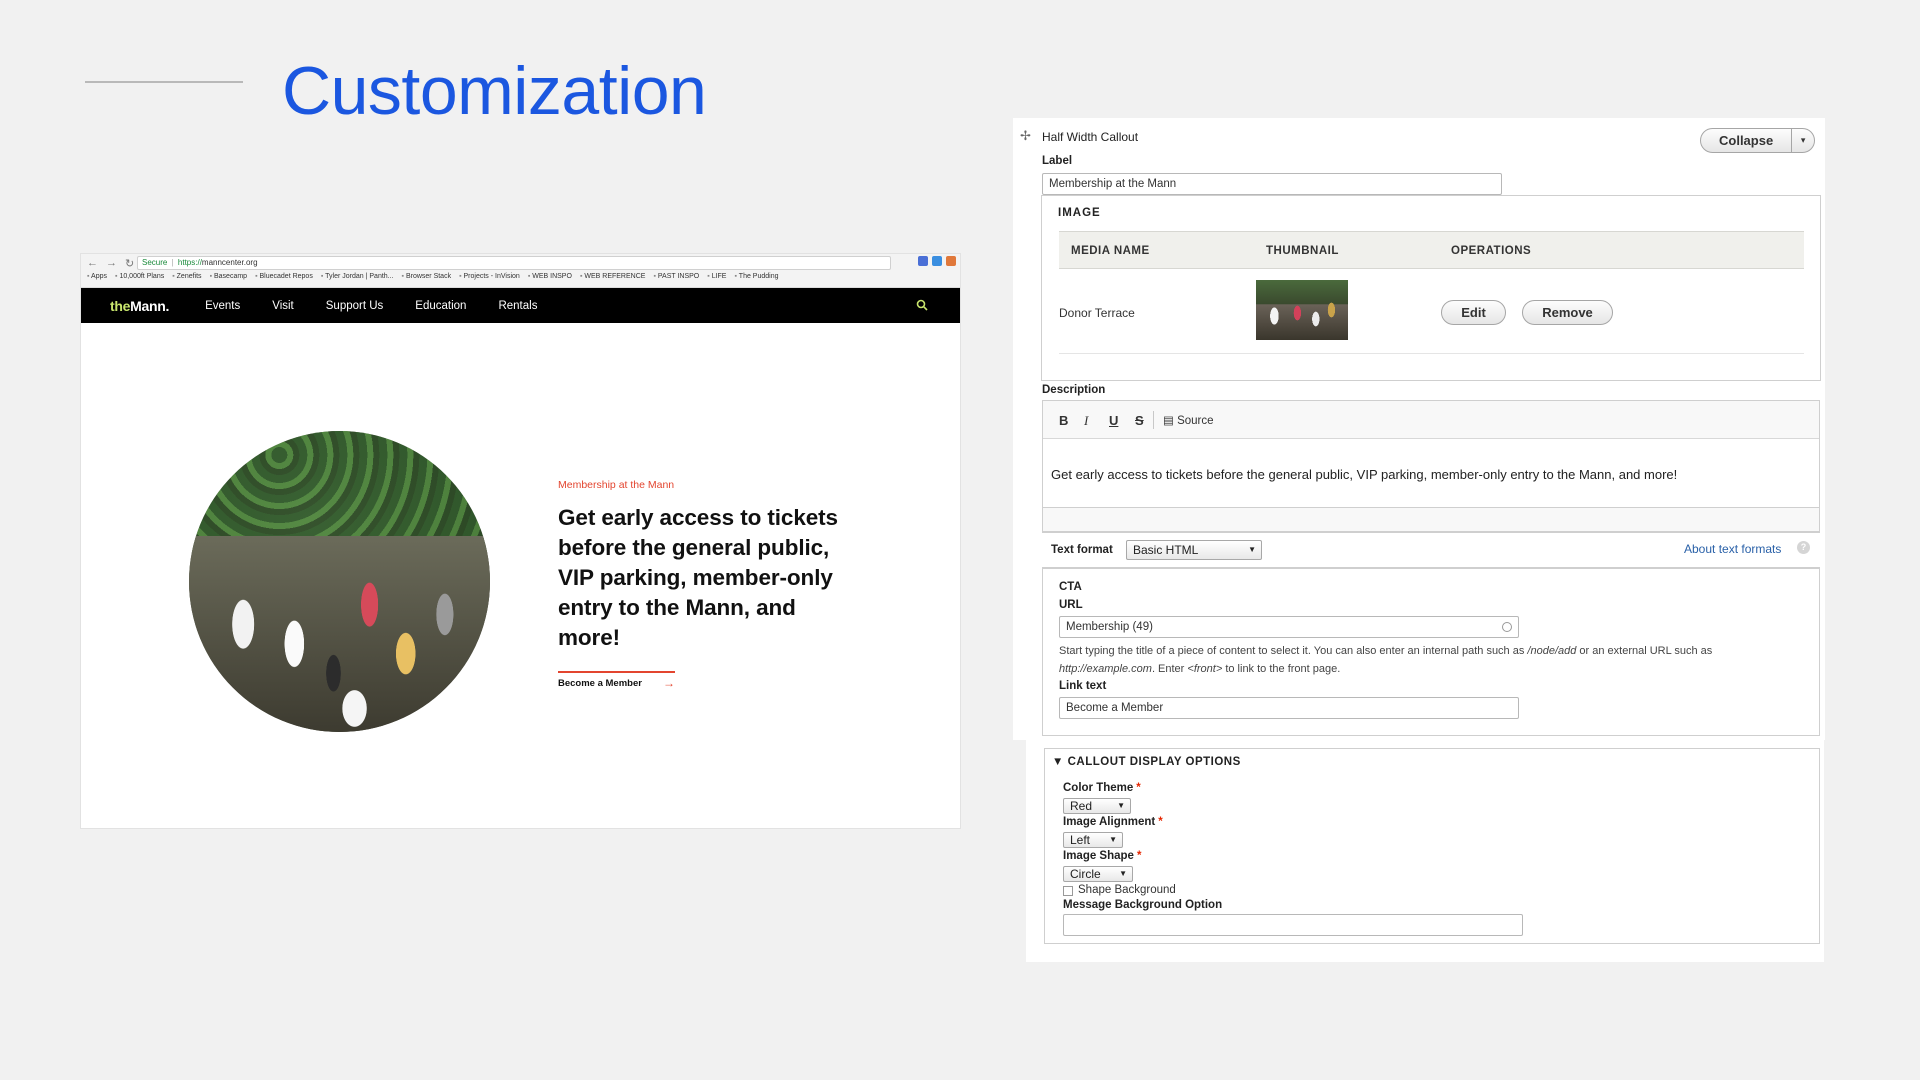 The width and height of the screenshot is (1920, 1080). What do you see at coordinates (1127, 890) in the screenshot?
I see `shape-background-label: Shape Background` at bounding box center [1127, 890].